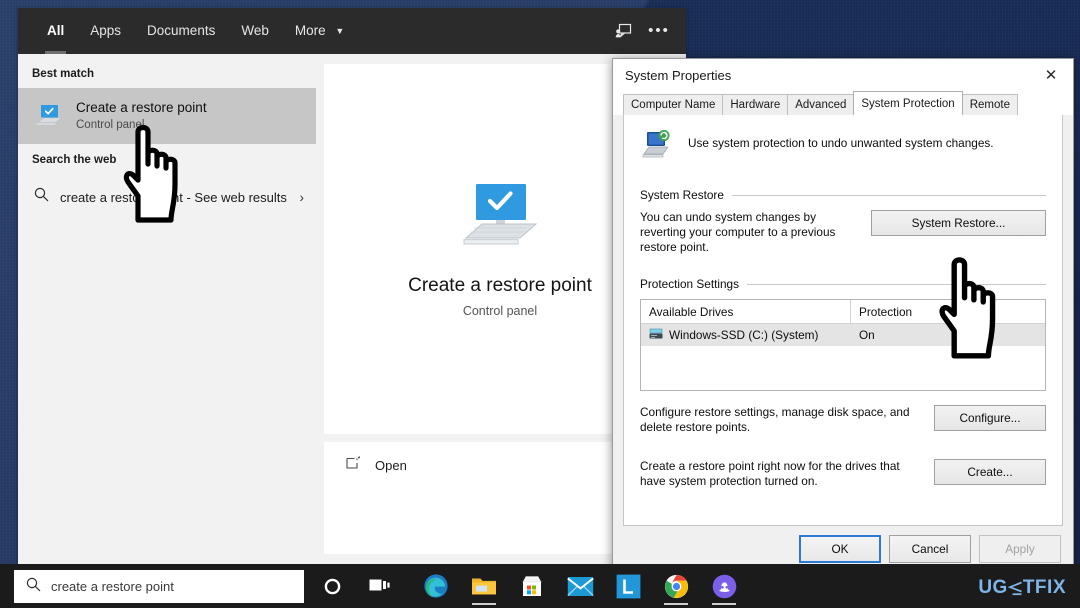 The height and width of the screenshot is (608, 1080). I want to click on system-restore-group-label: System Restore, so click(682, 195).